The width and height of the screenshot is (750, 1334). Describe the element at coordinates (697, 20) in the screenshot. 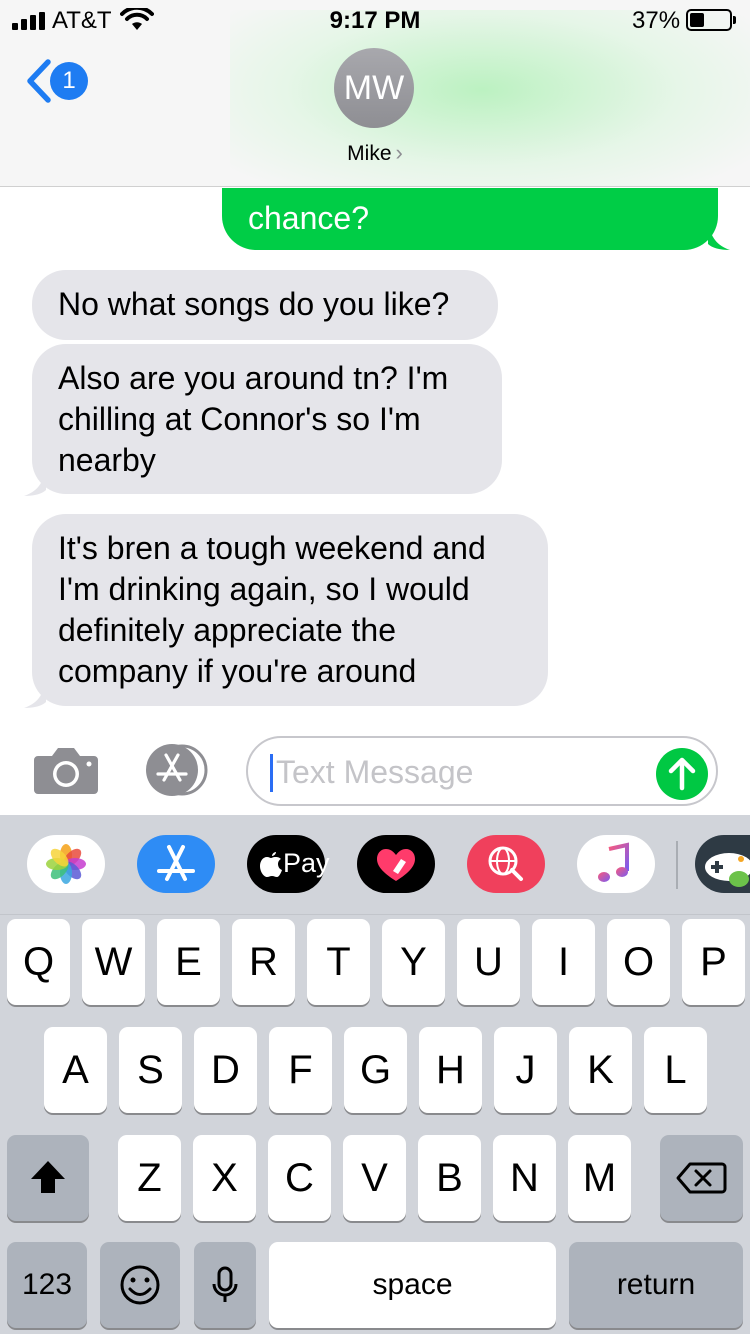

I see `battery-fill` at that location.